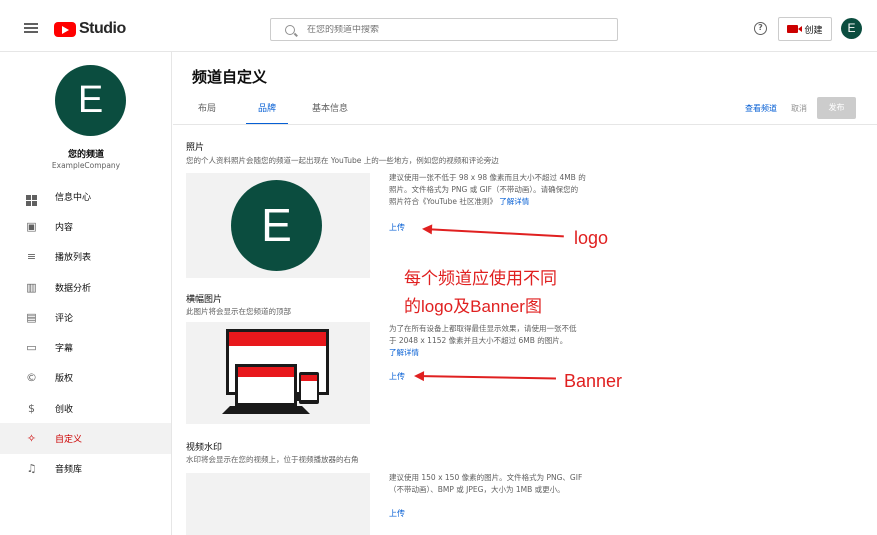  Describe the element at coordinates (272, 459) in the screenshot. I see `watermark-section-desc: 水印将会显示在您的视频上，位于视频播放器的右角` at that location.